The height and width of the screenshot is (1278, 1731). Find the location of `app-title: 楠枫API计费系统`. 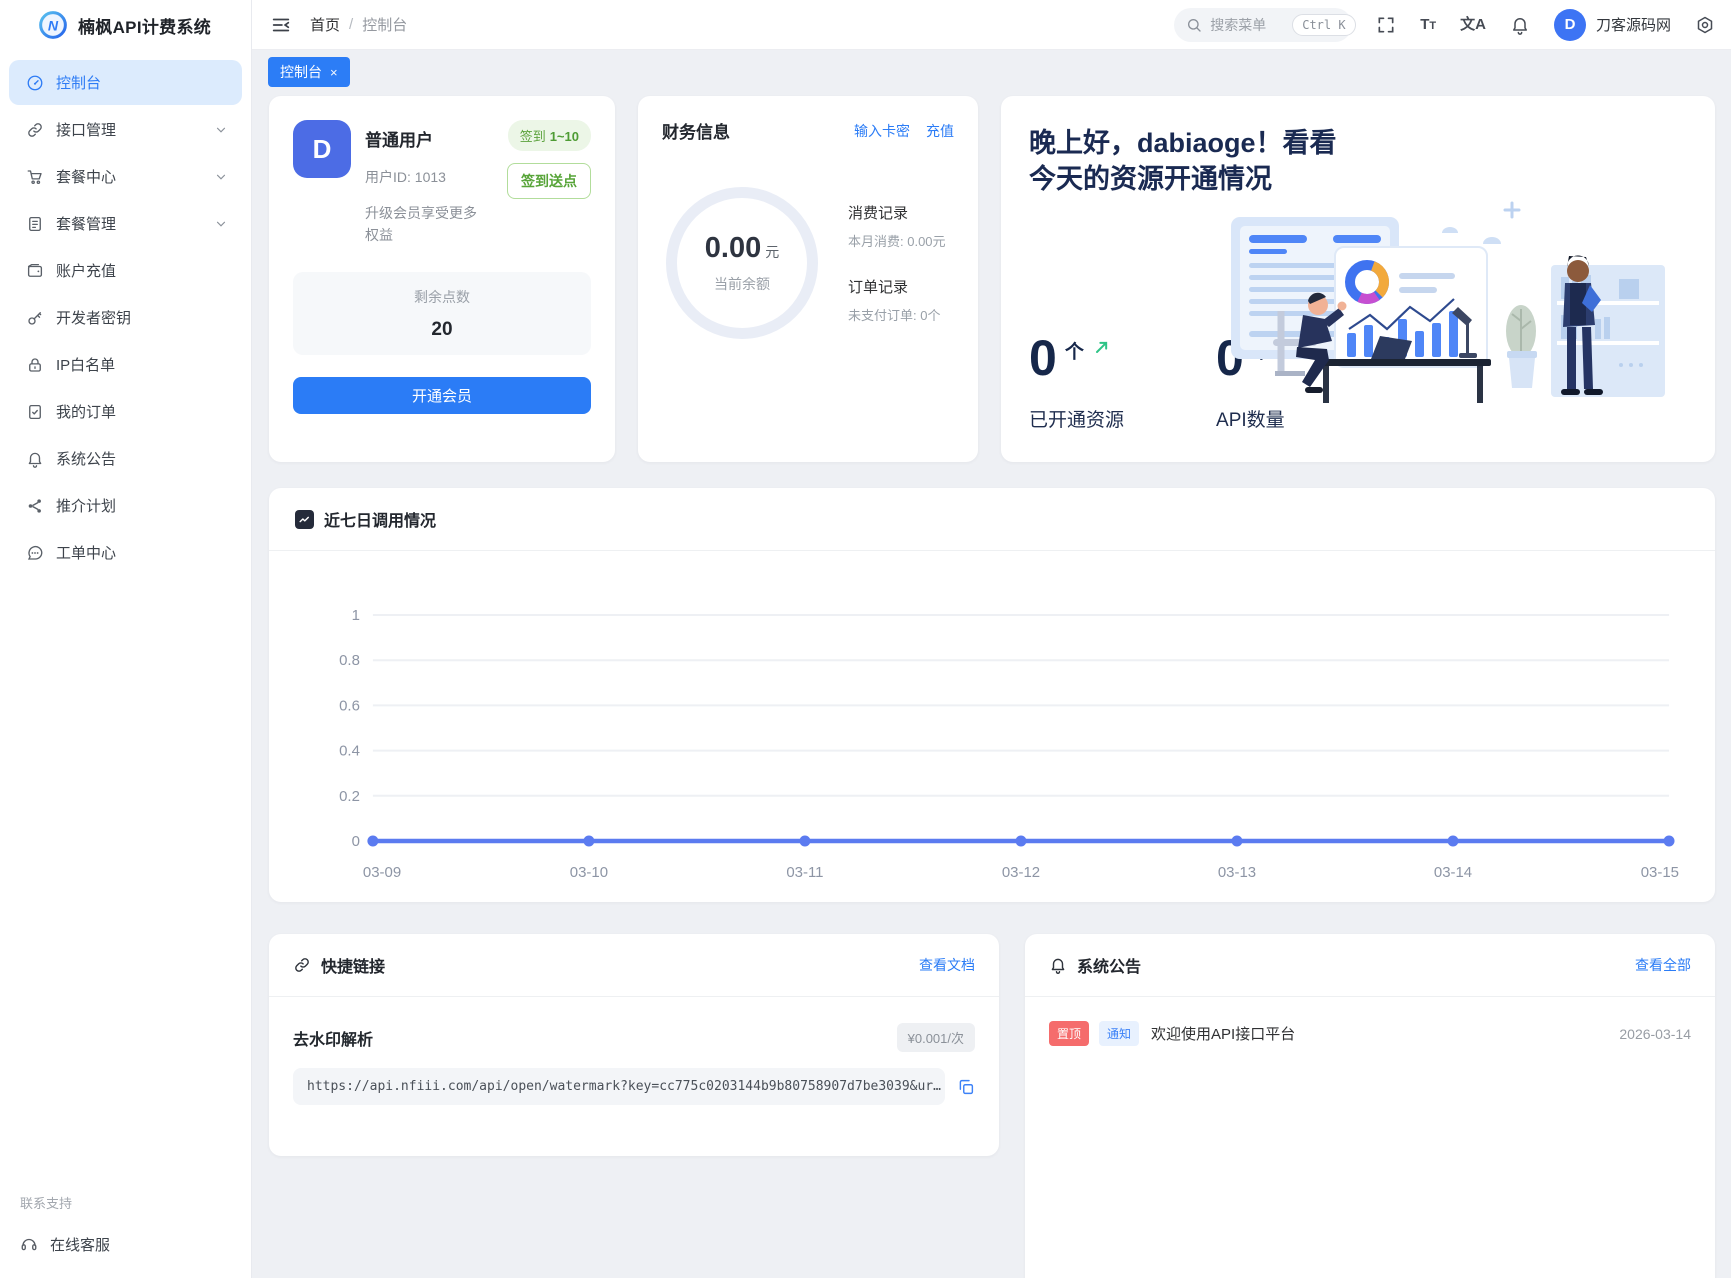

app-title: 楠枫API计费系统 is located at coordinates (145, 27).